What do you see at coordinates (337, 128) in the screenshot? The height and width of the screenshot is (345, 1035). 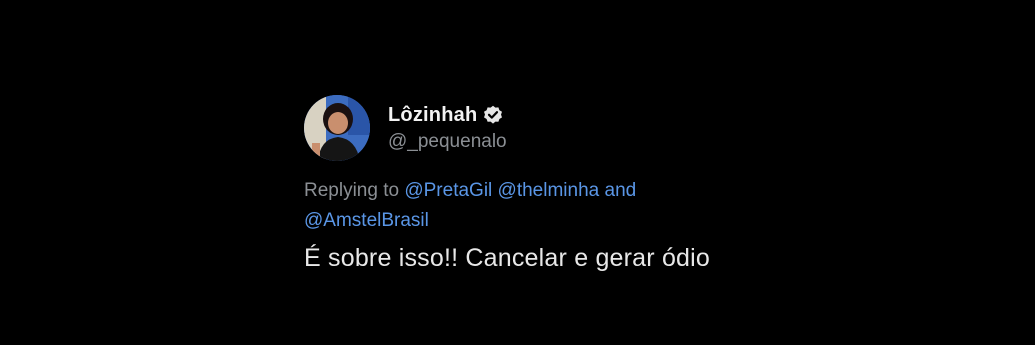 I see `avatar` at bounding box center [337, 128].